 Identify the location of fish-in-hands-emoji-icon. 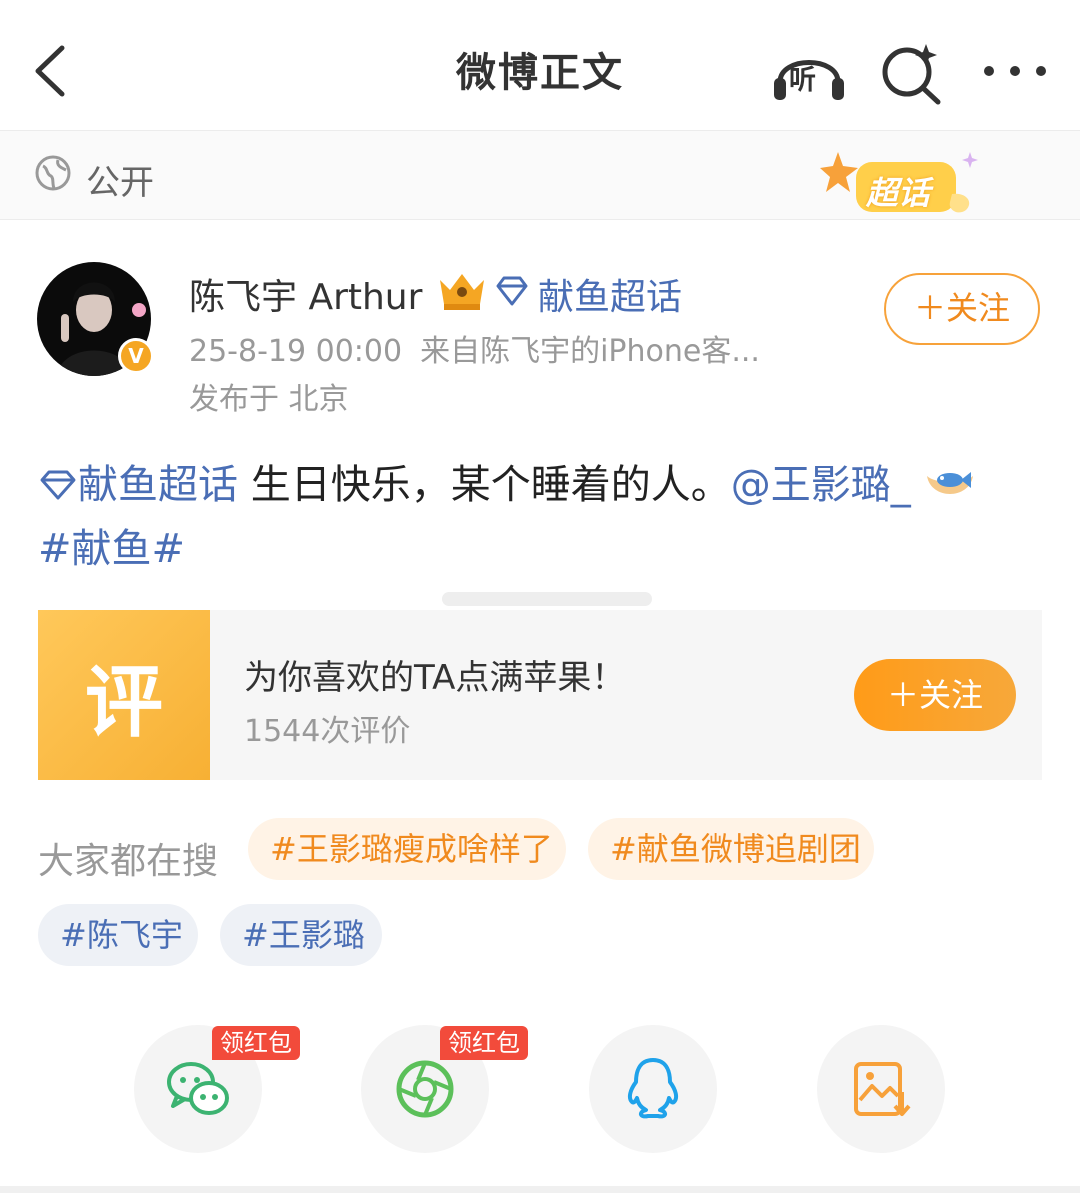
(949, 483).